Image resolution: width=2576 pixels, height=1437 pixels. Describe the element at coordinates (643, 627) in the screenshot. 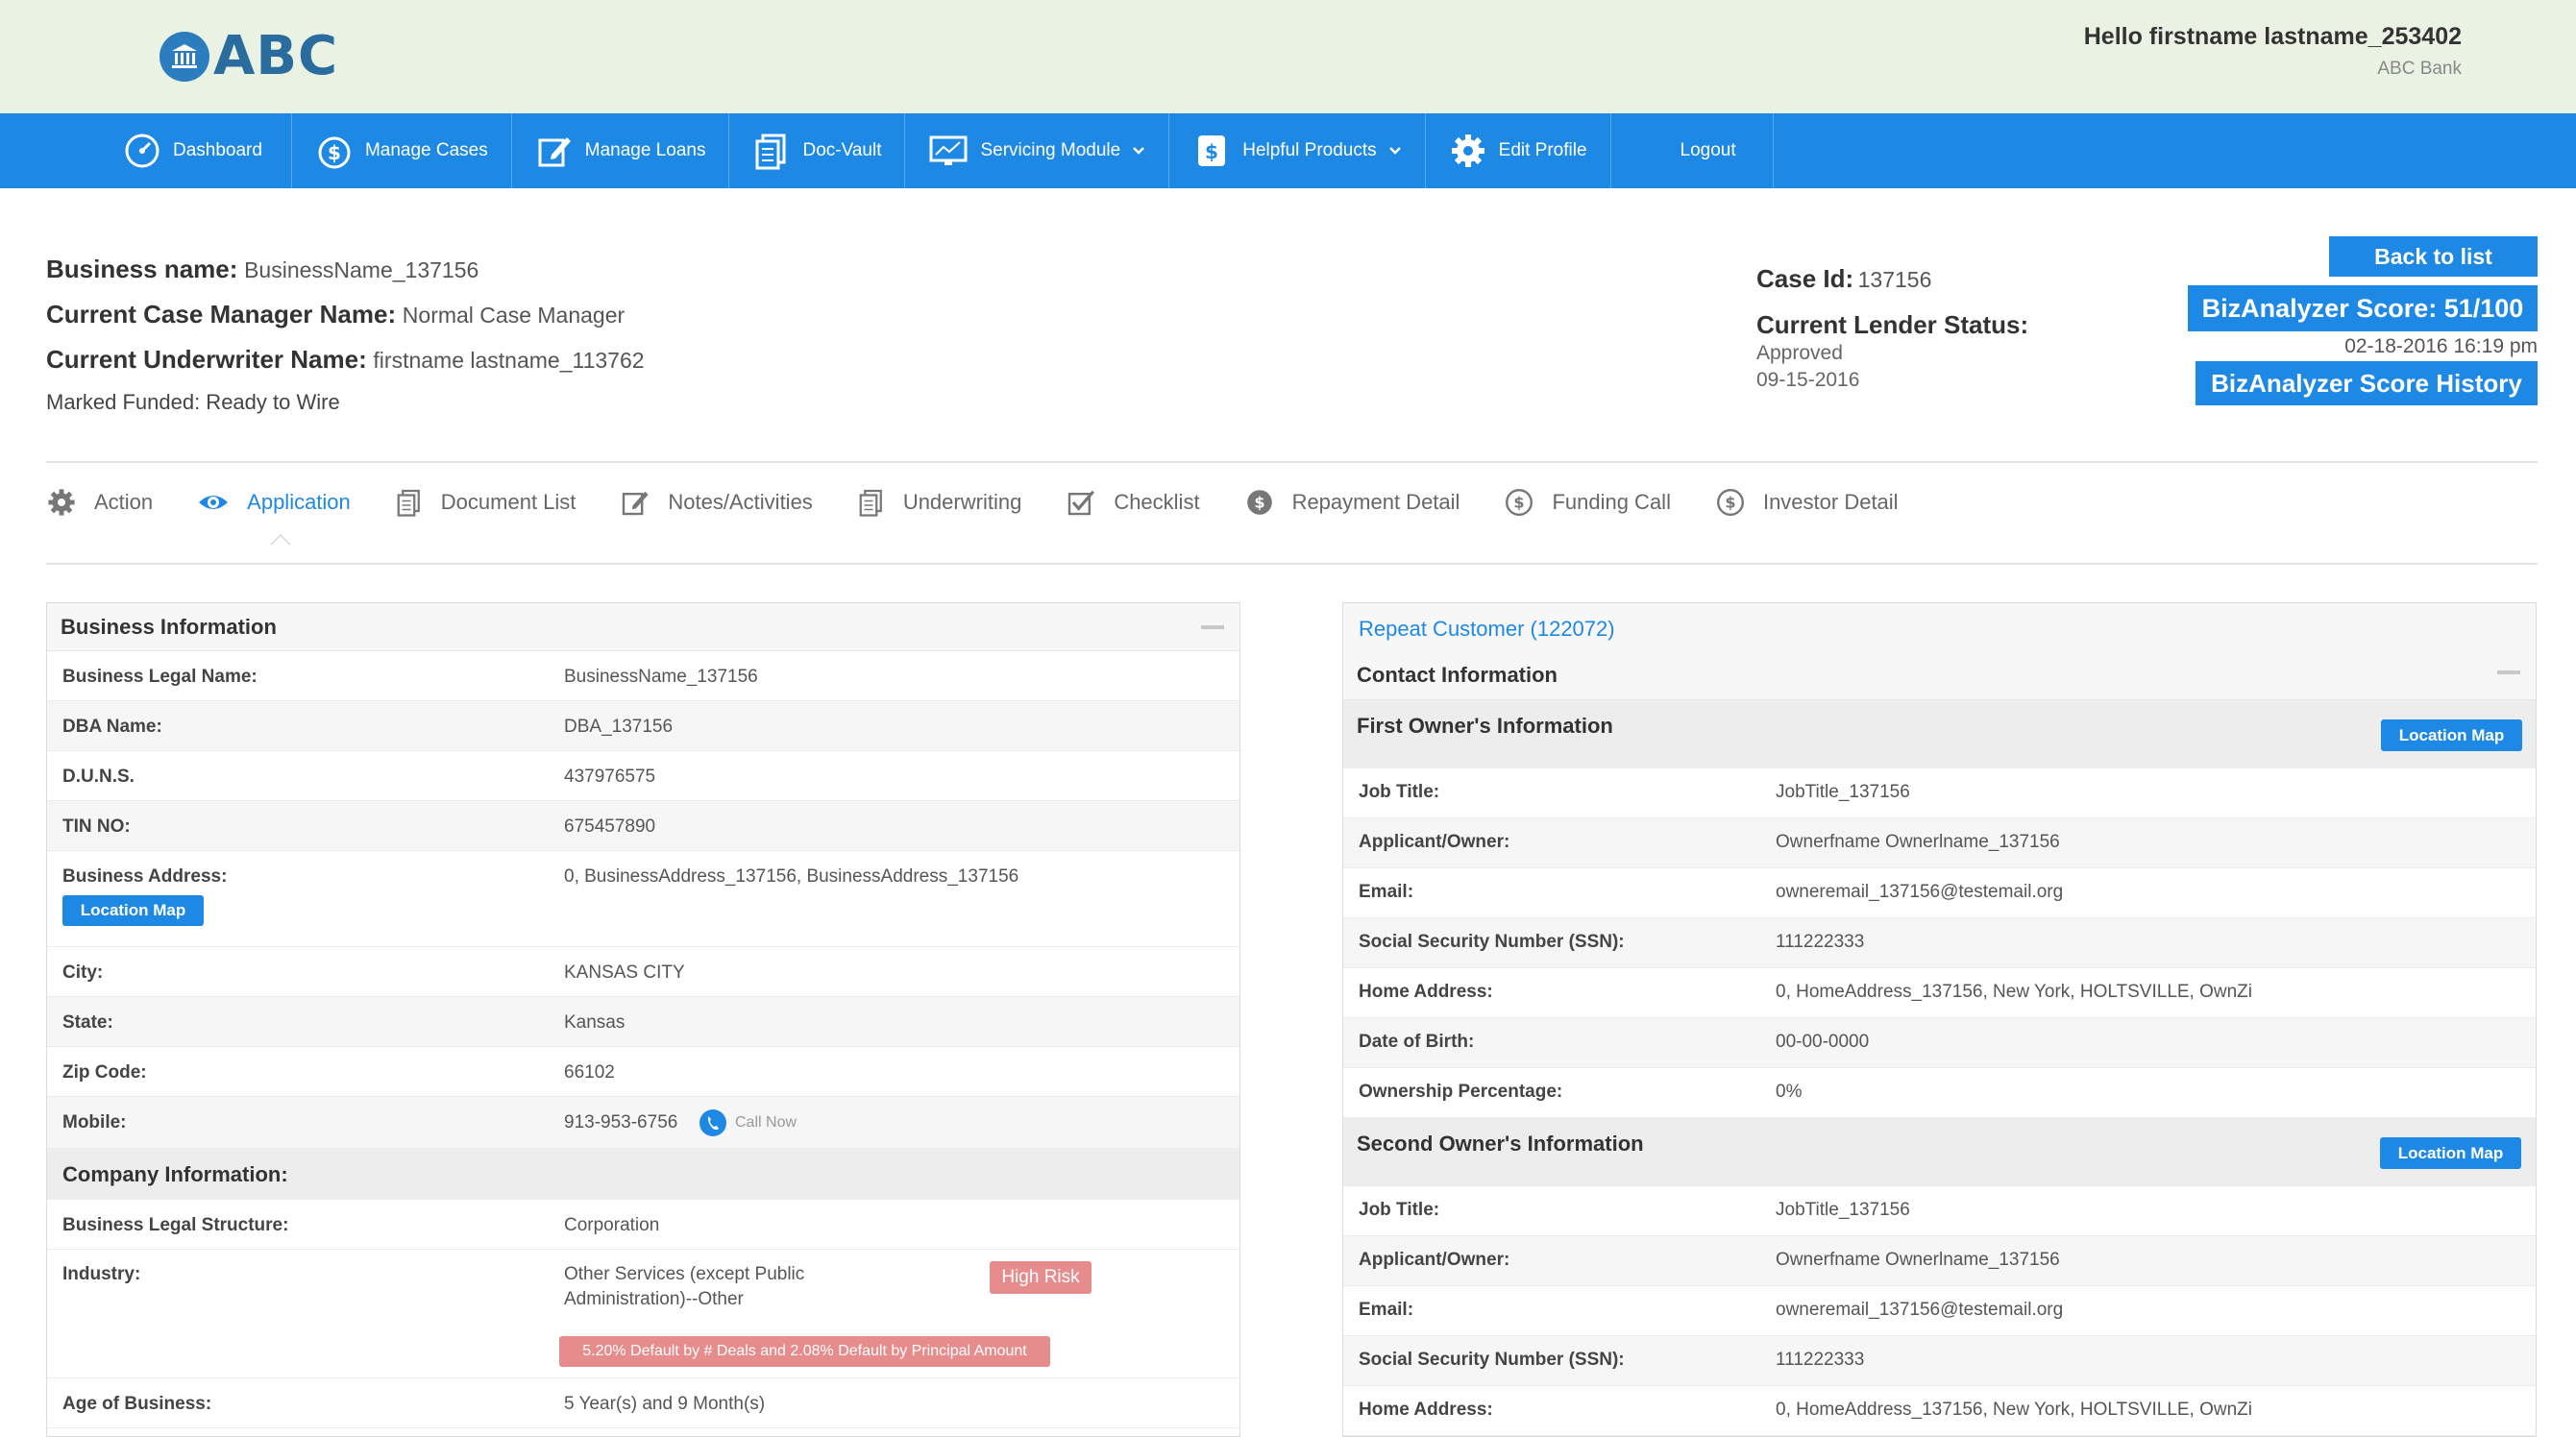

I see `panel-header: Business Information` at that location.